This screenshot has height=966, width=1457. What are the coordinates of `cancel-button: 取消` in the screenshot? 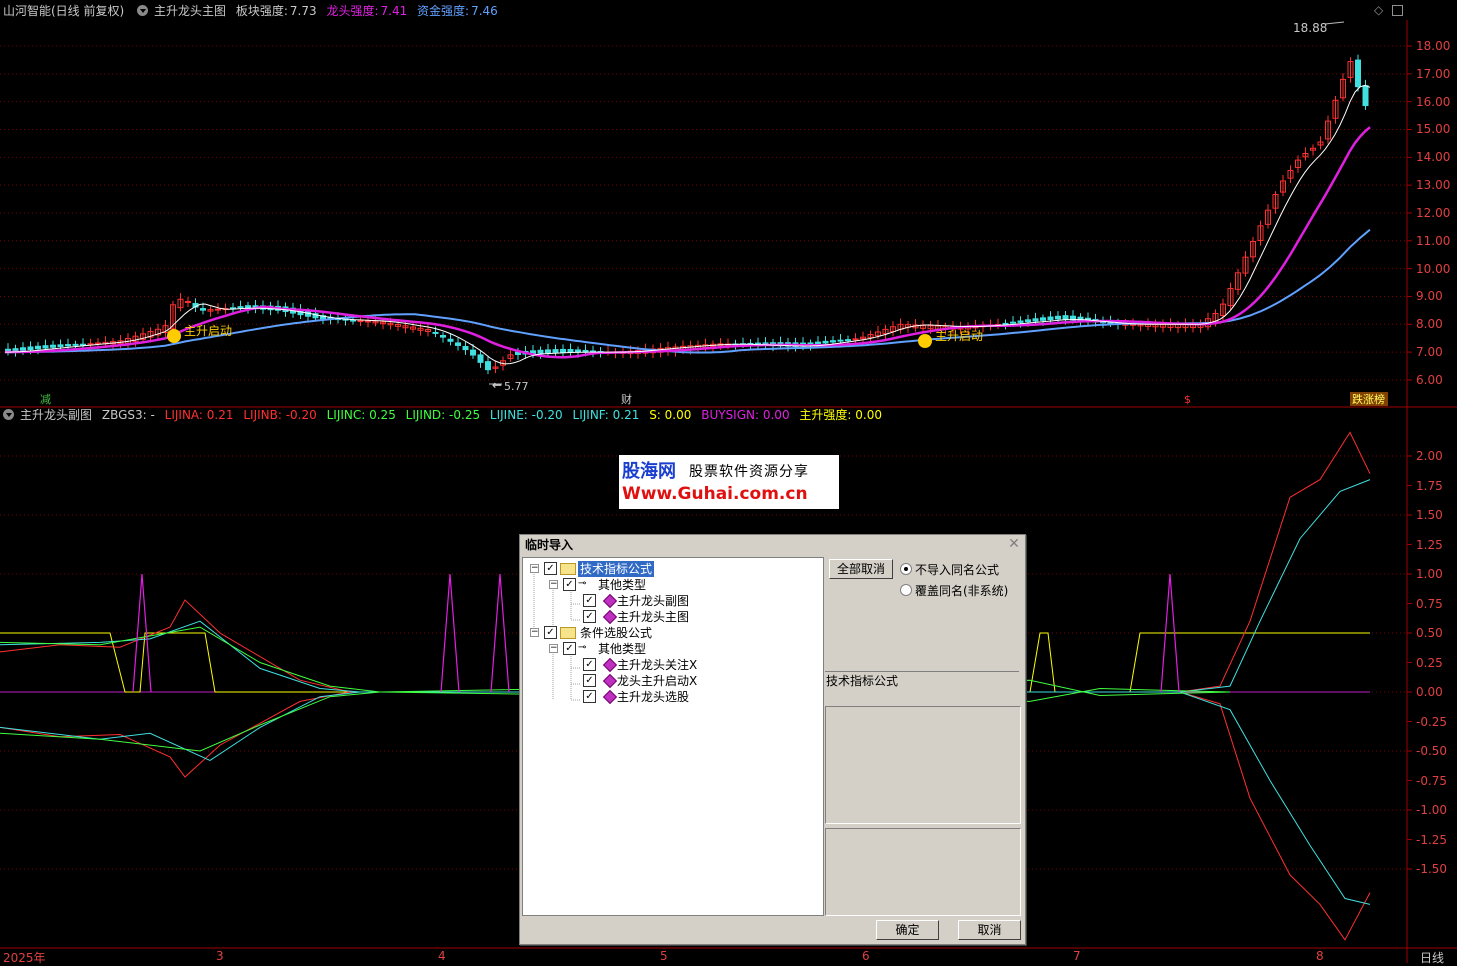 It's located at (989, 930).